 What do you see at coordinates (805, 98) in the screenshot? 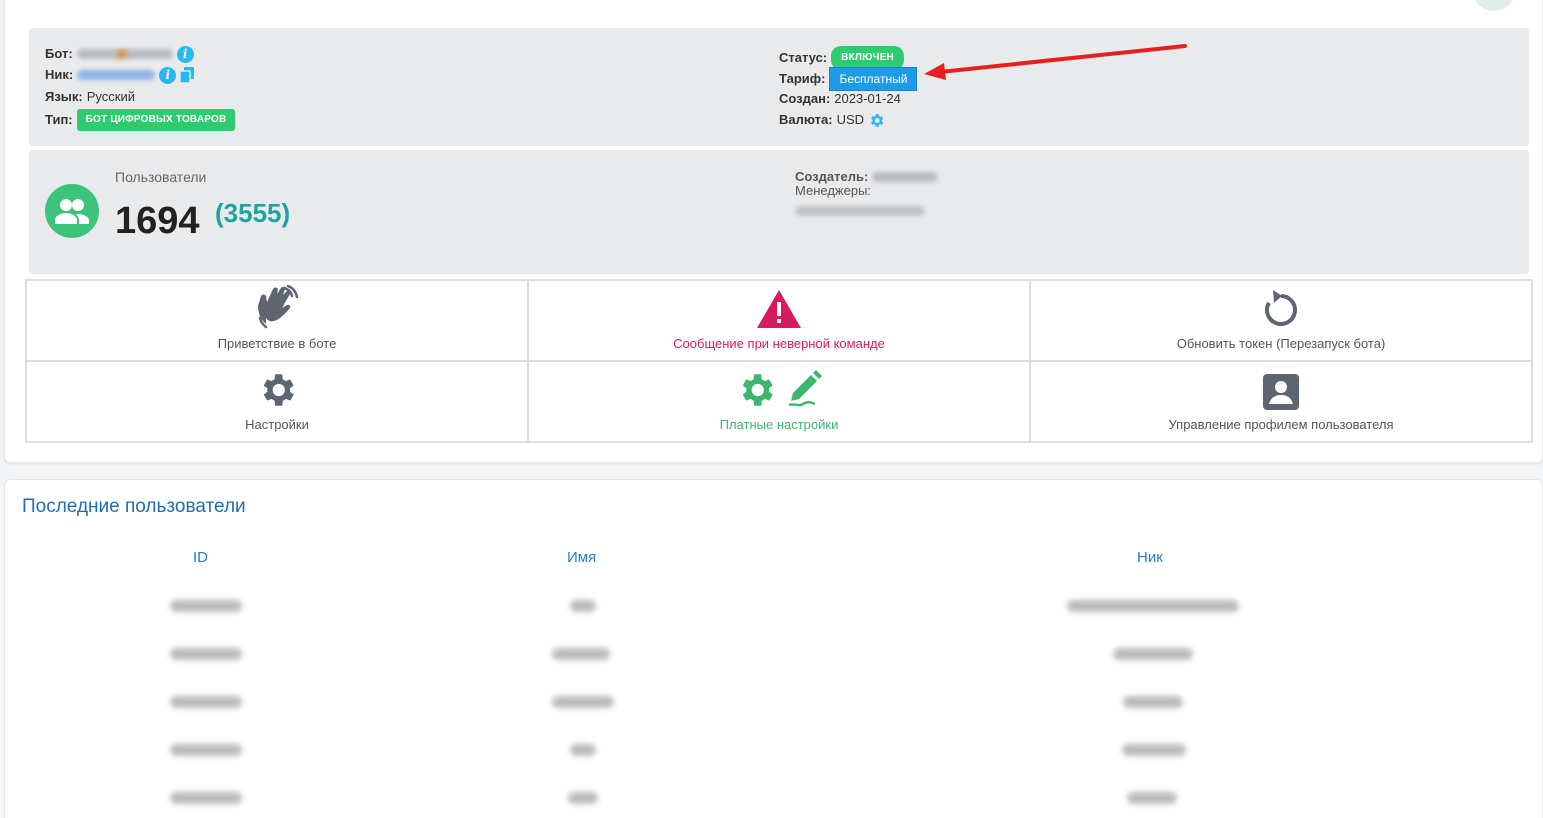
I see `created-label: Создан:` at bounding box center [805, 98].